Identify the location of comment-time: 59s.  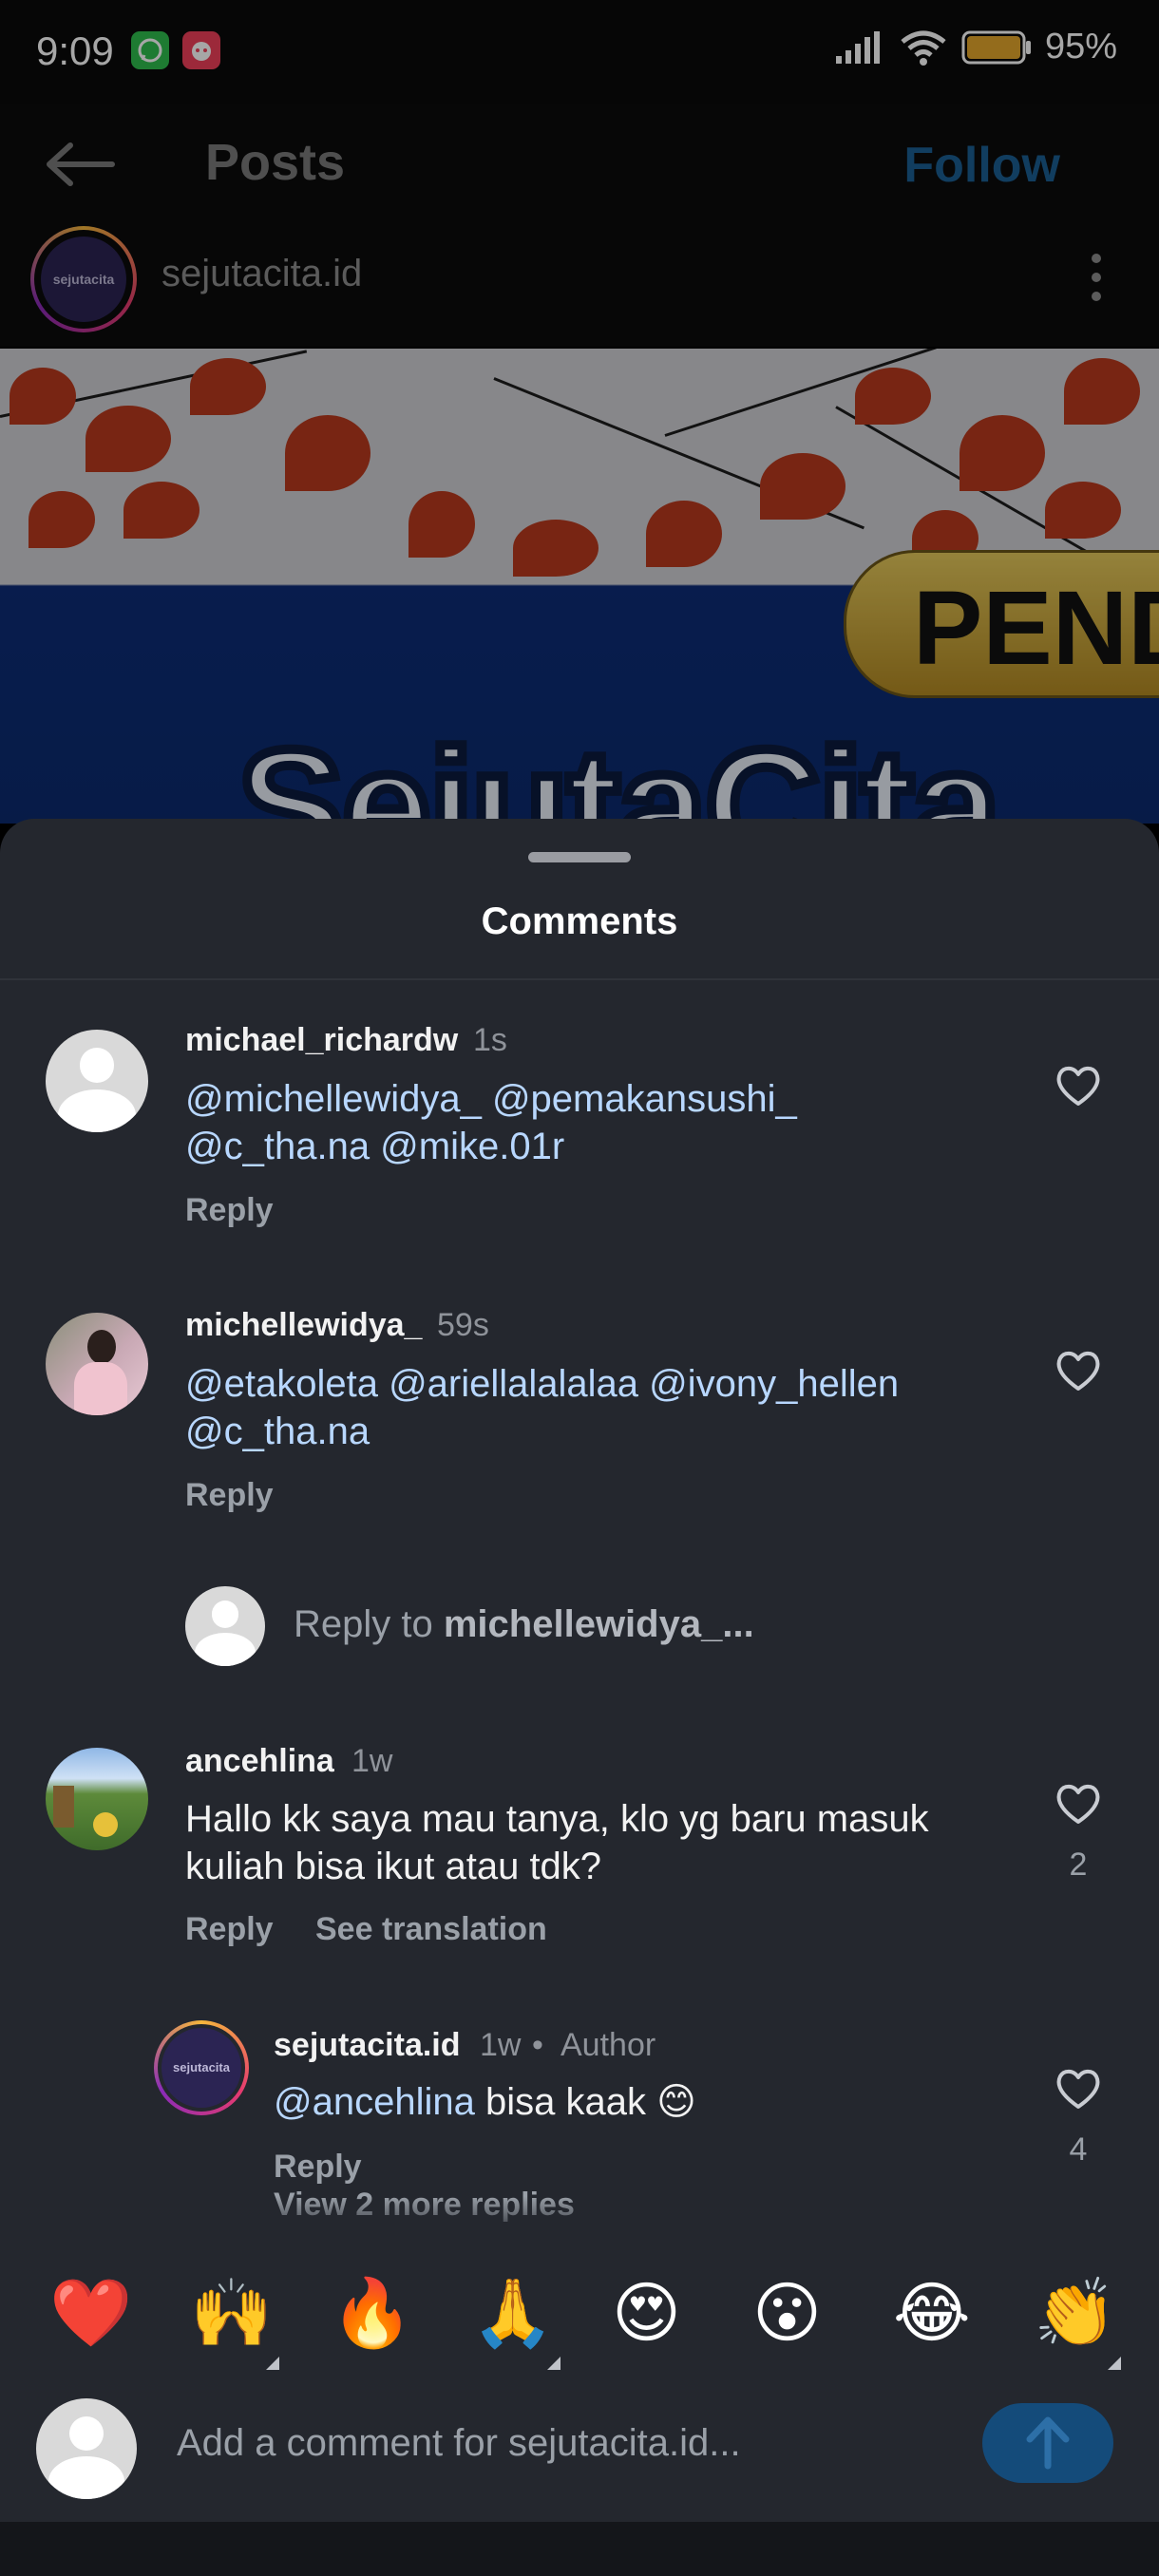
(463, 1325).